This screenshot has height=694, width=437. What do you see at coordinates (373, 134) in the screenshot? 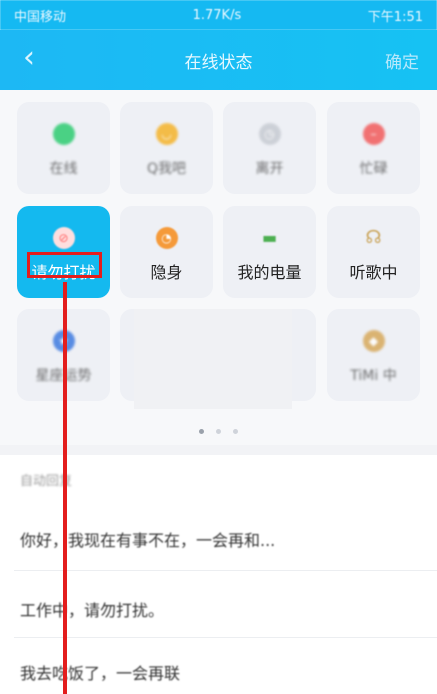
I see `minus-circle-icon: –` at bounding box center [373, 134].